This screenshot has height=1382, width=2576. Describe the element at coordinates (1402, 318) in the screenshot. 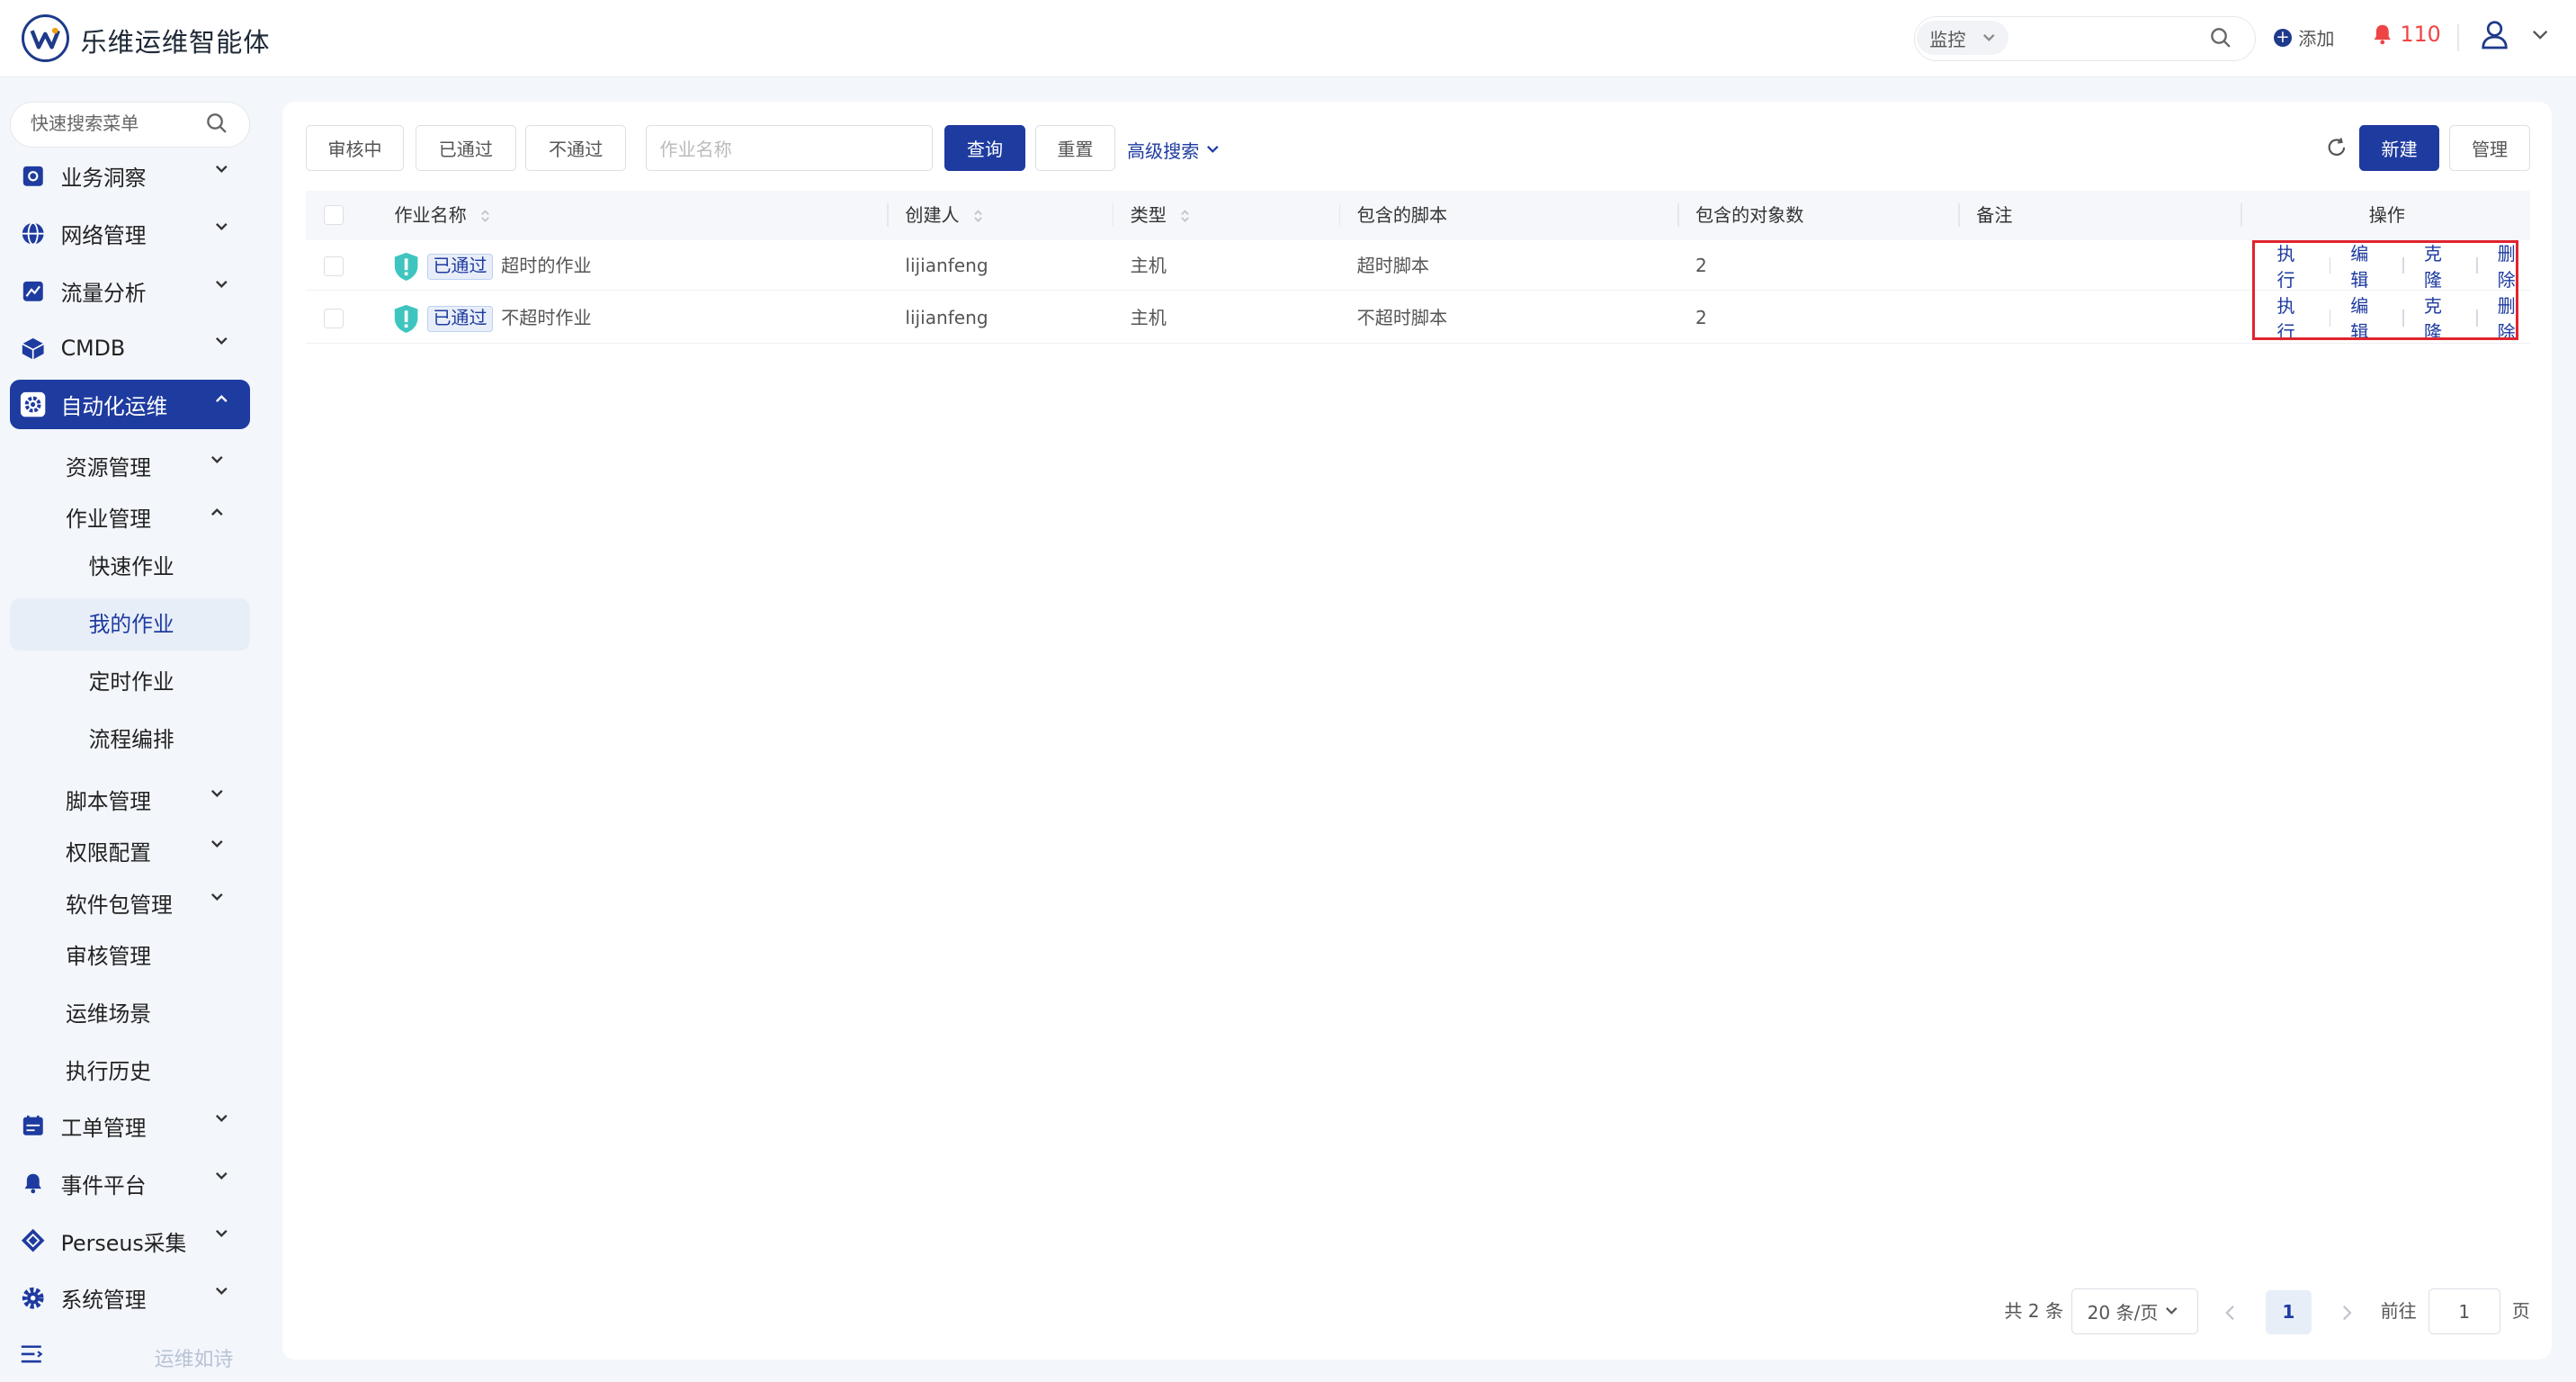

I see `script-cell: 不超时脚本` at that location.